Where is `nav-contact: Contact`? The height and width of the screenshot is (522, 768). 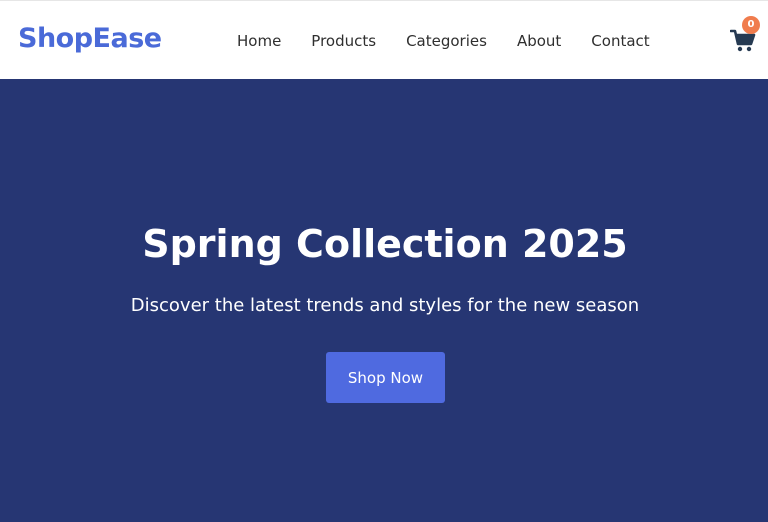
nav-contact: Contact is located at coordinates (620, 41).